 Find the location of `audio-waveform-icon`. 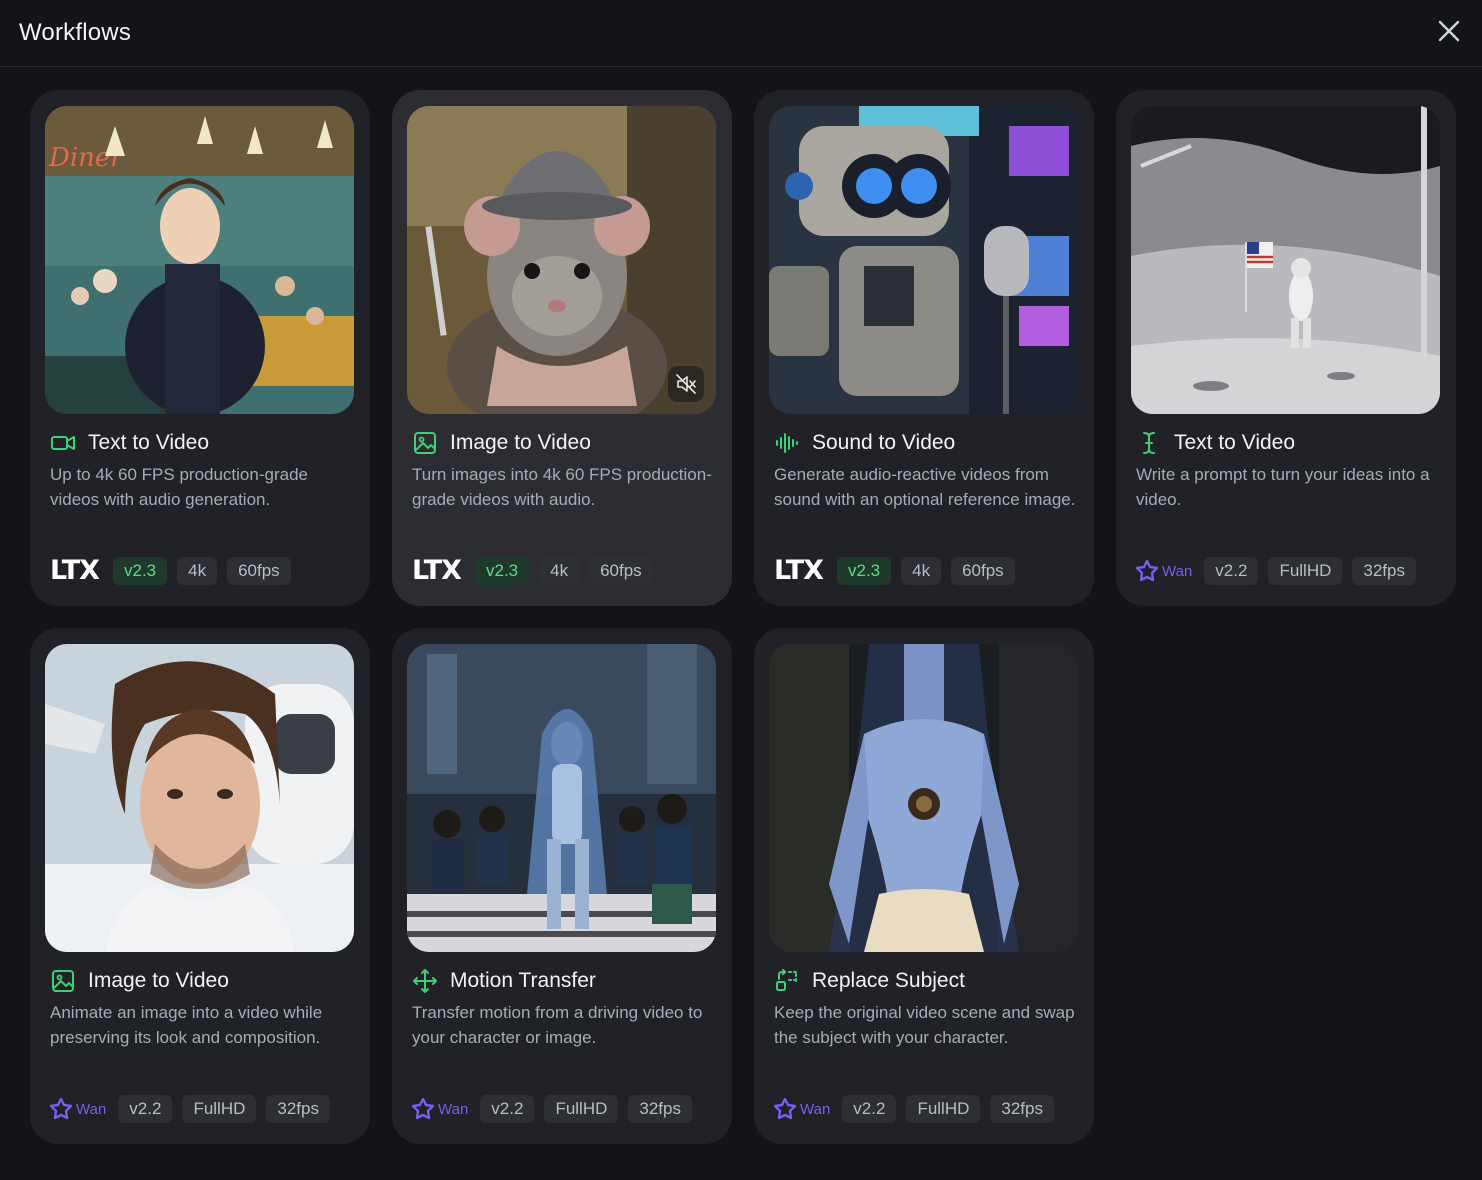

audio-waveform-icon is located at coordinates (787, 443).